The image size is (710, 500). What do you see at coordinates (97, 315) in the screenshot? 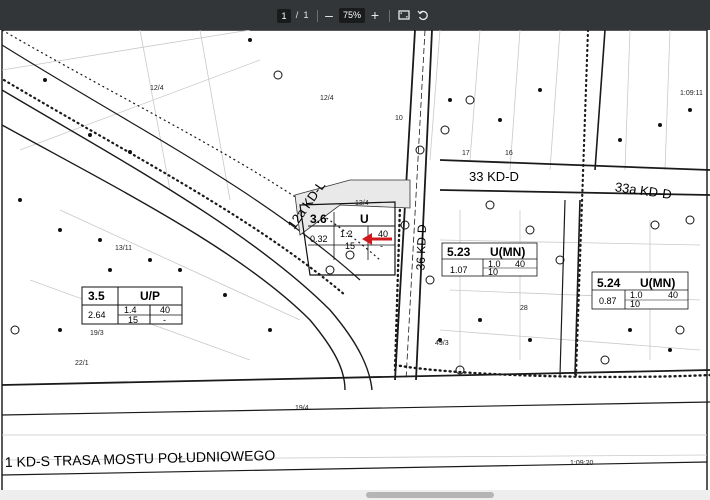
I see `zone-value: 2.64` at bounding box center [97, 315].